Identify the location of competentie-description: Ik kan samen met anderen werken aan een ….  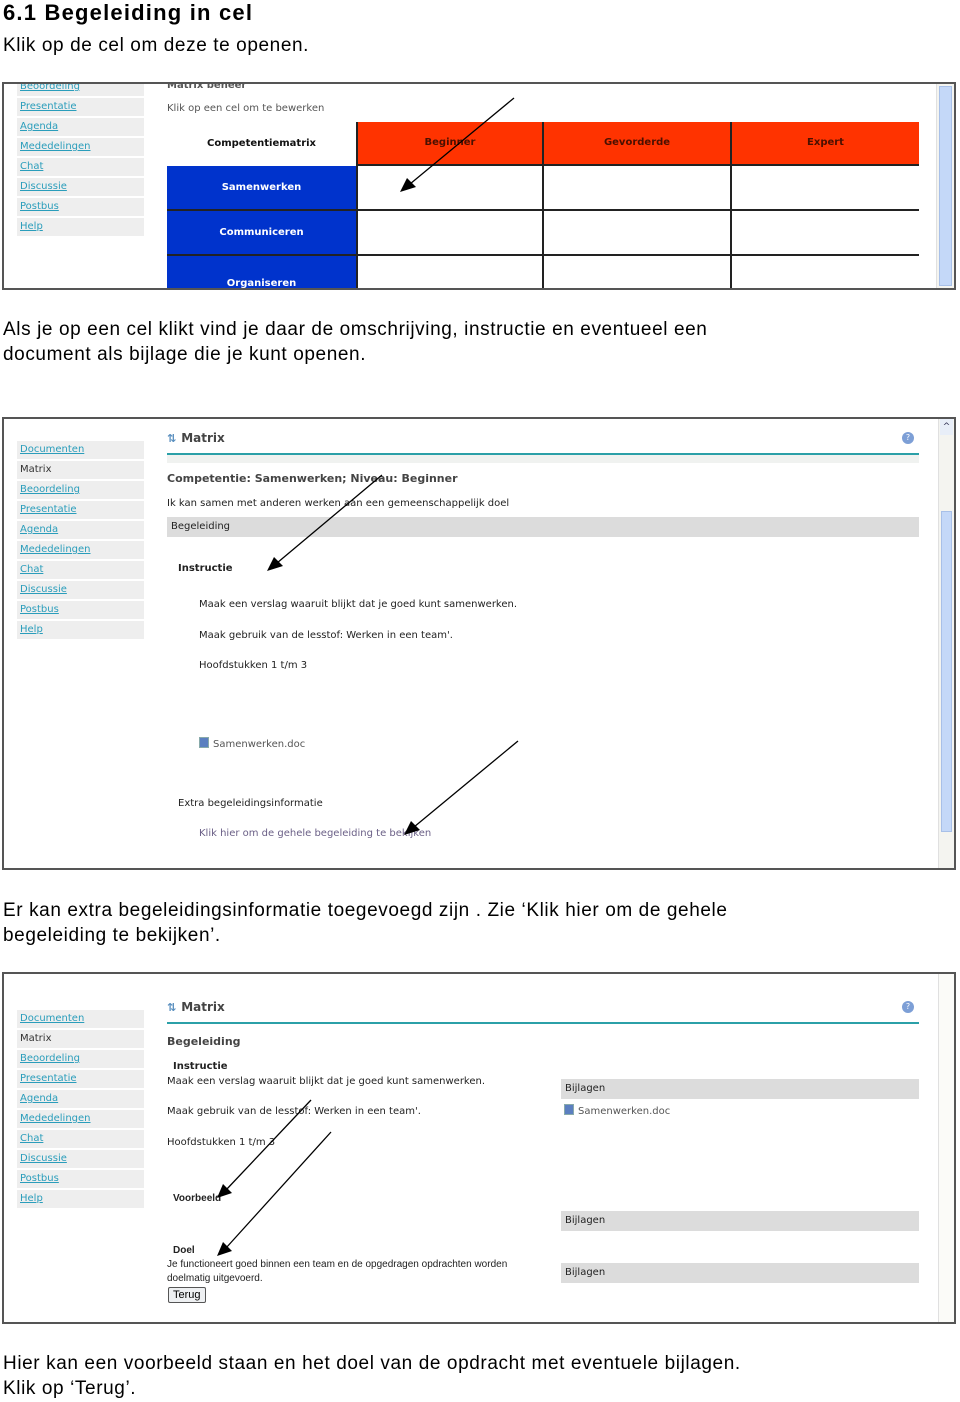
(338, 503).